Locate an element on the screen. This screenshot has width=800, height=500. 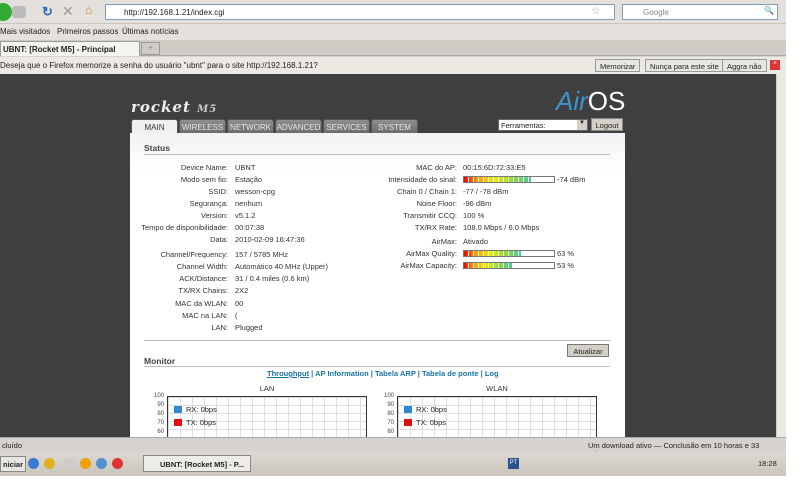
status-label: Channel/Frequency: is located at coordinates (194, 254).